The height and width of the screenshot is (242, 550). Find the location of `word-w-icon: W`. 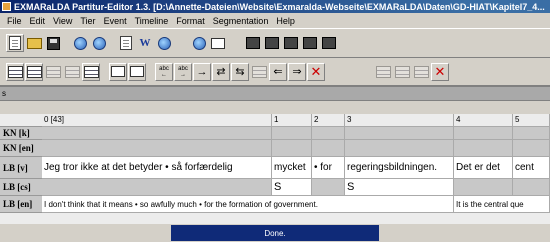

word-w-icon: W is located at coordinates (145, 43).